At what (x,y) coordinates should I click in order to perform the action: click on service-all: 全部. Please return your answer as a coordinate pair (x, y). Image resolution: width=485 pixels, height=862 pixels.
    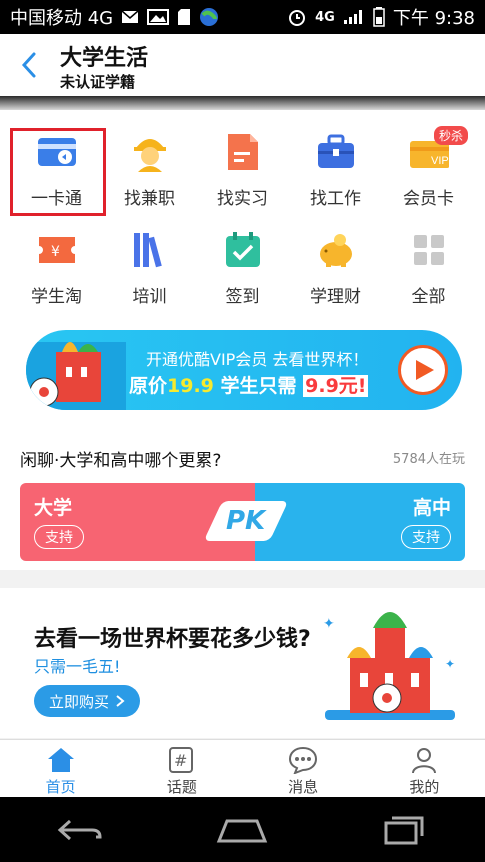
    Looking at the image, I should click on (428, 265).